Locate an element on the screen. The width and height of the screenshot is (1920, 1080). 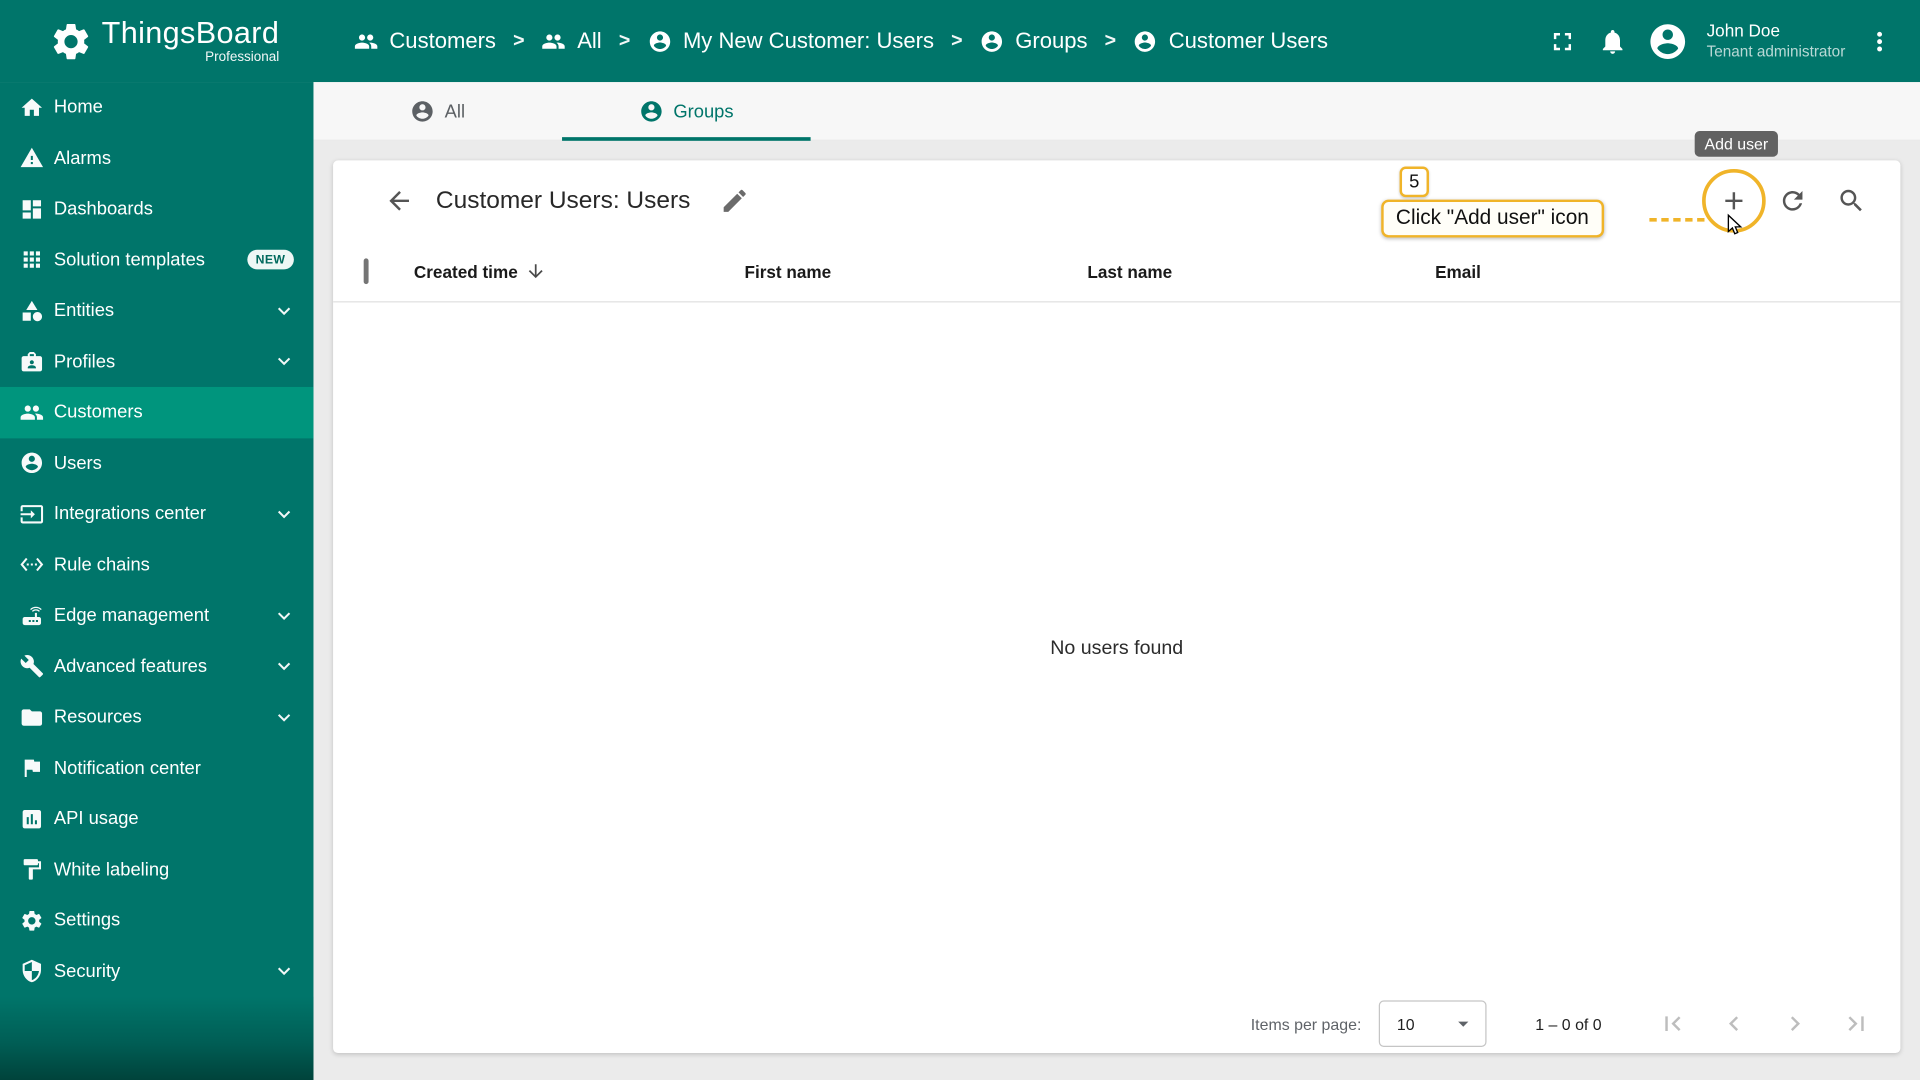
column-created-time: Created time is located at coordinates (579, 271).